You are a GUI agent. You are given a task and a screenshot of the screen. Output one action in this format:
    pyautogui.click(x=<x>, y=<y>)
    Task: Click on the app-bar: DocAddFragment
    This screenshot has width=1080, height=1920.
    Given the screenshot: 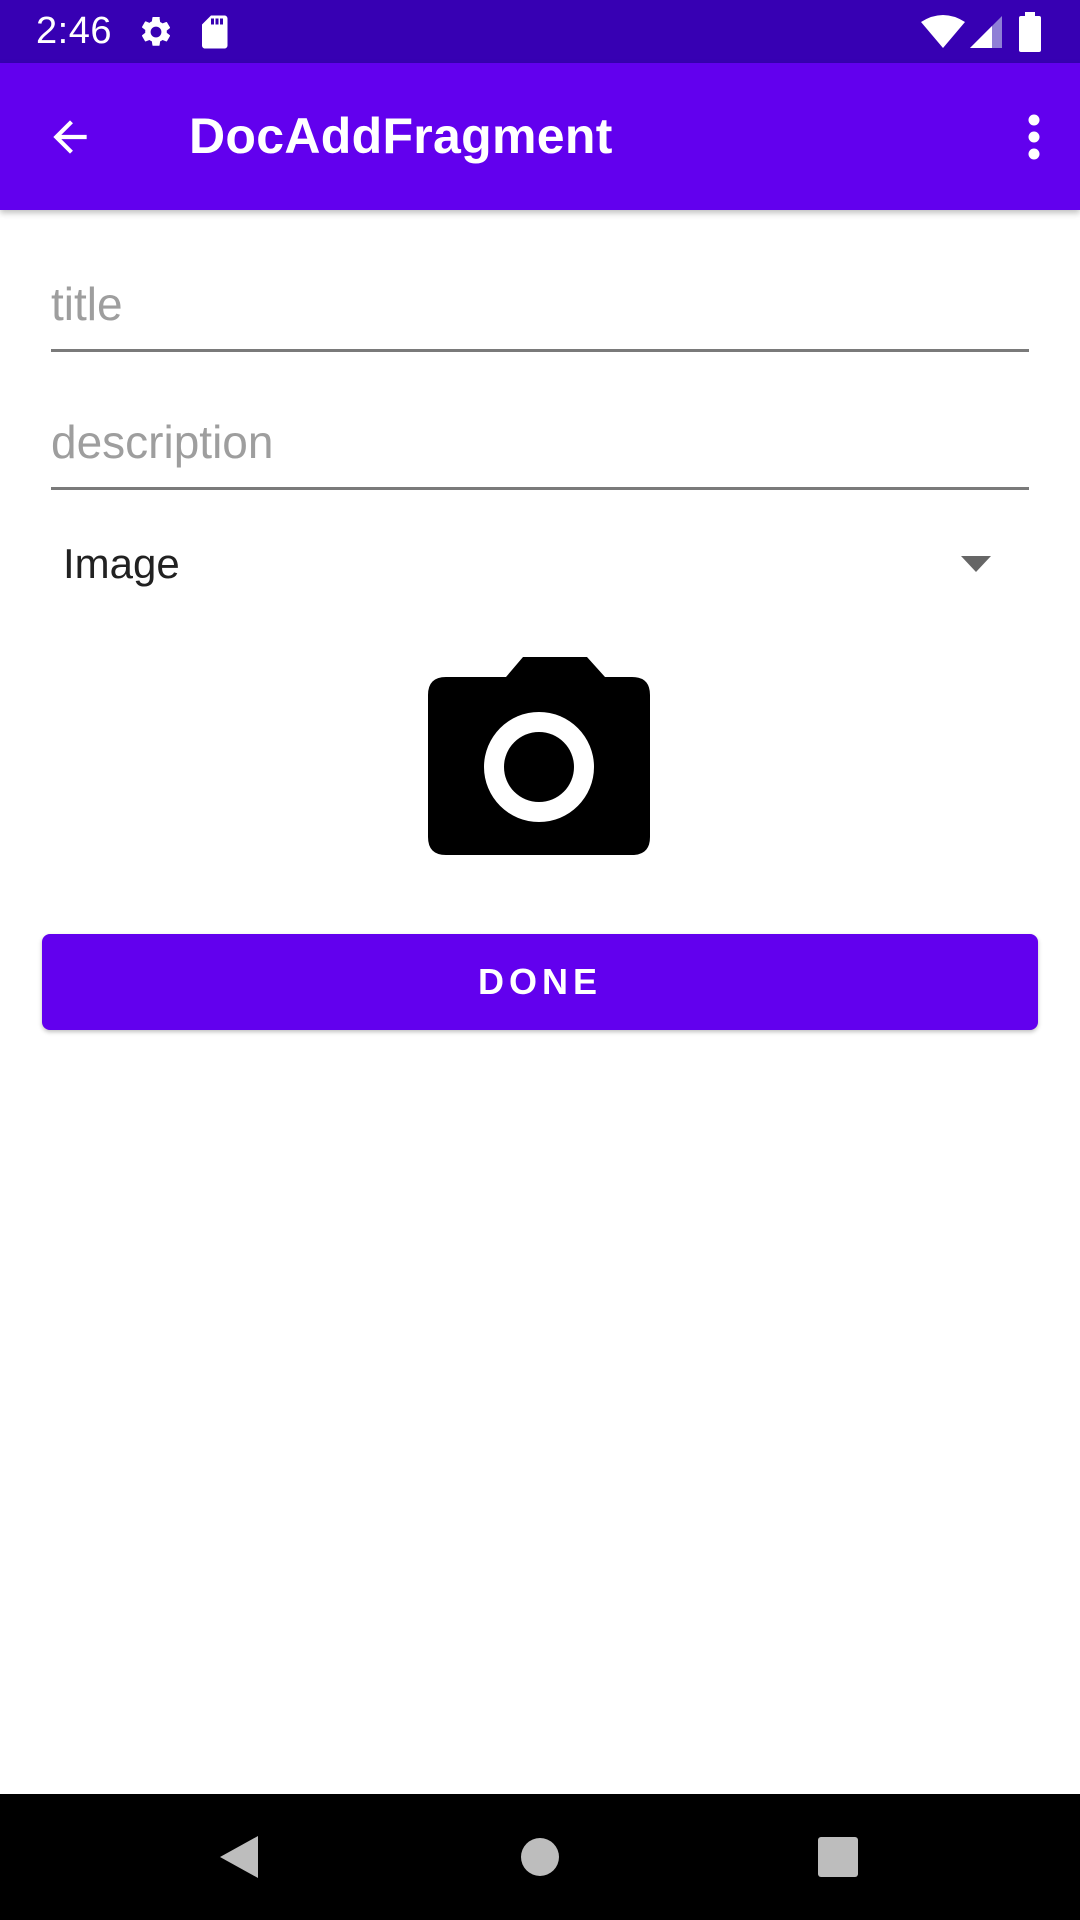 What is the action you would take?
    pyautogui.click(x=540, y=136)
    